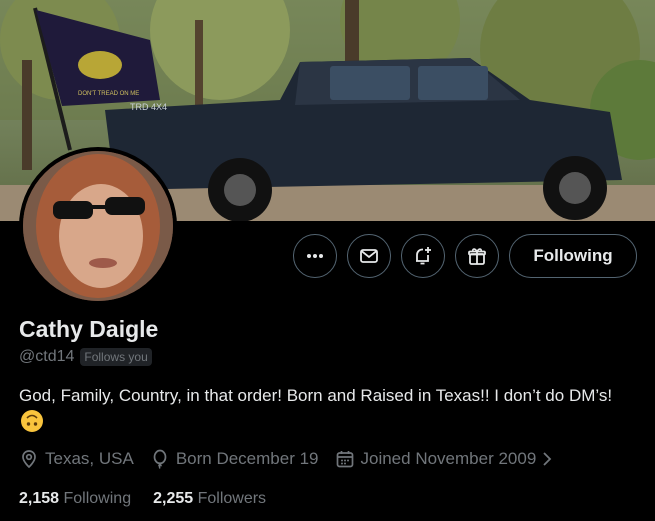 The width and height of the screenshot is (655, 521). I want to click on truck-badge: TRD 4X4, so click(148, 107).